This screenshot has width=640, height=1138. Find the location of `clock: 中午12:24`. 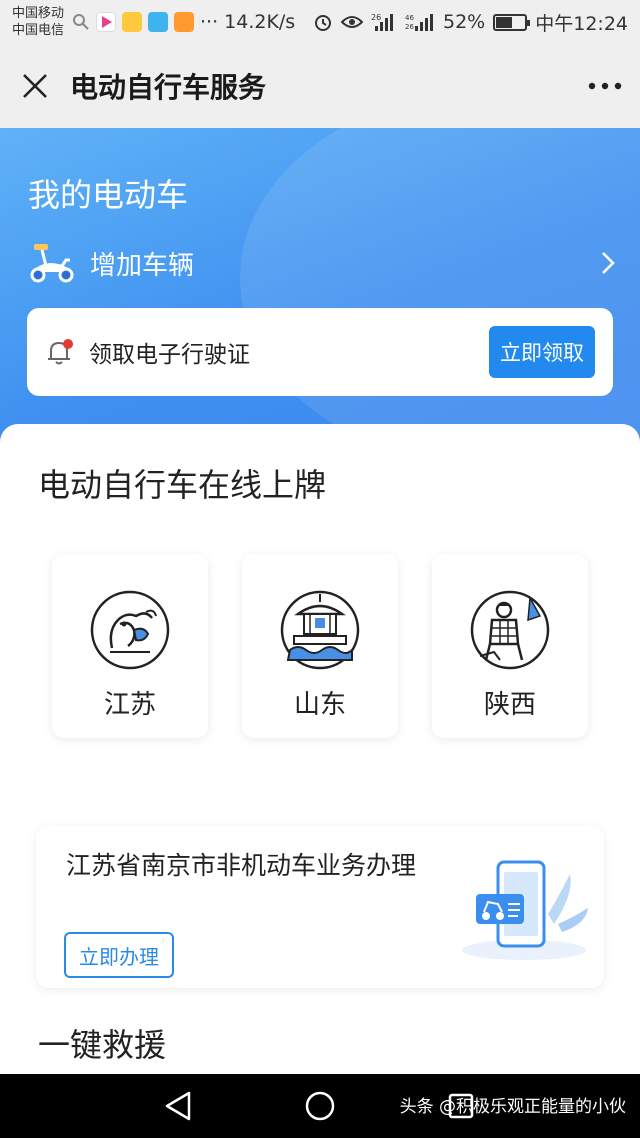

clock: 中午12:24 is located at coordinates (581, 23).